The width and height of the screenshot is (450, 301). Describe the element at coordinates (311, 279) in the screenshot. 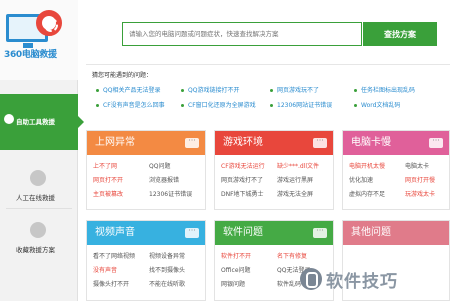

I see `watermark-logo-icon` at that location.